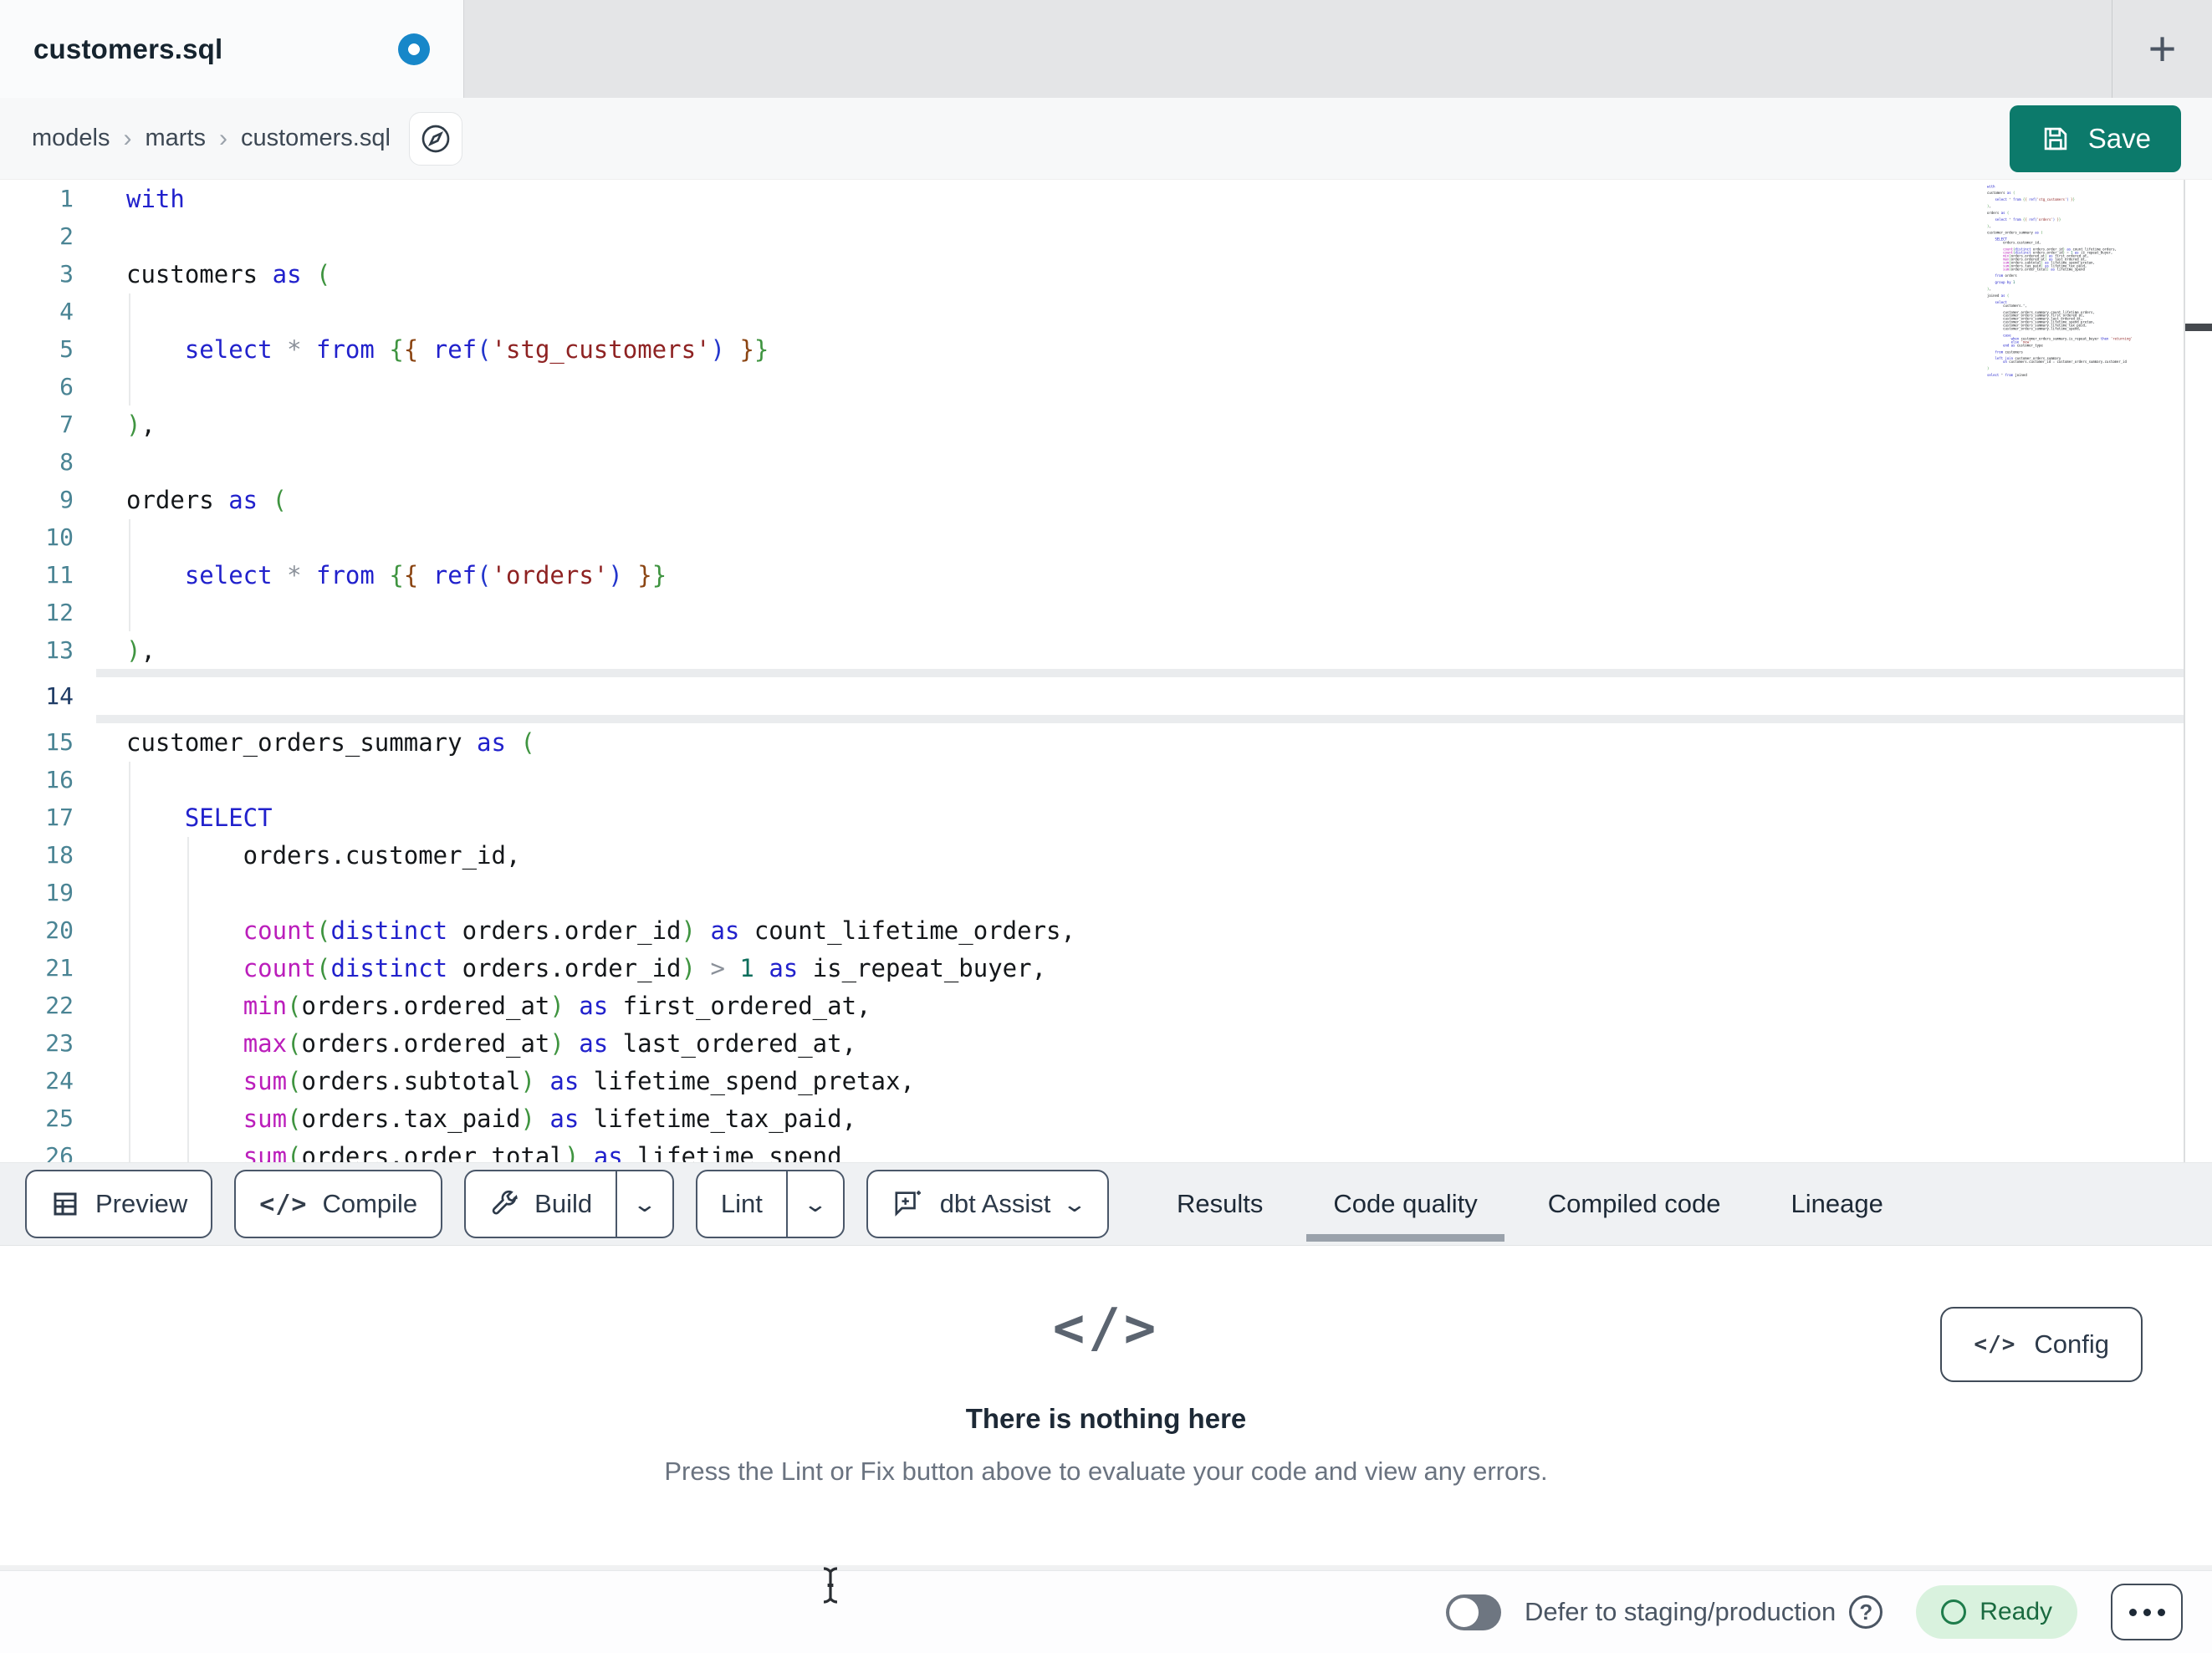  I want to click on code-text: ),, so click(141, 650).